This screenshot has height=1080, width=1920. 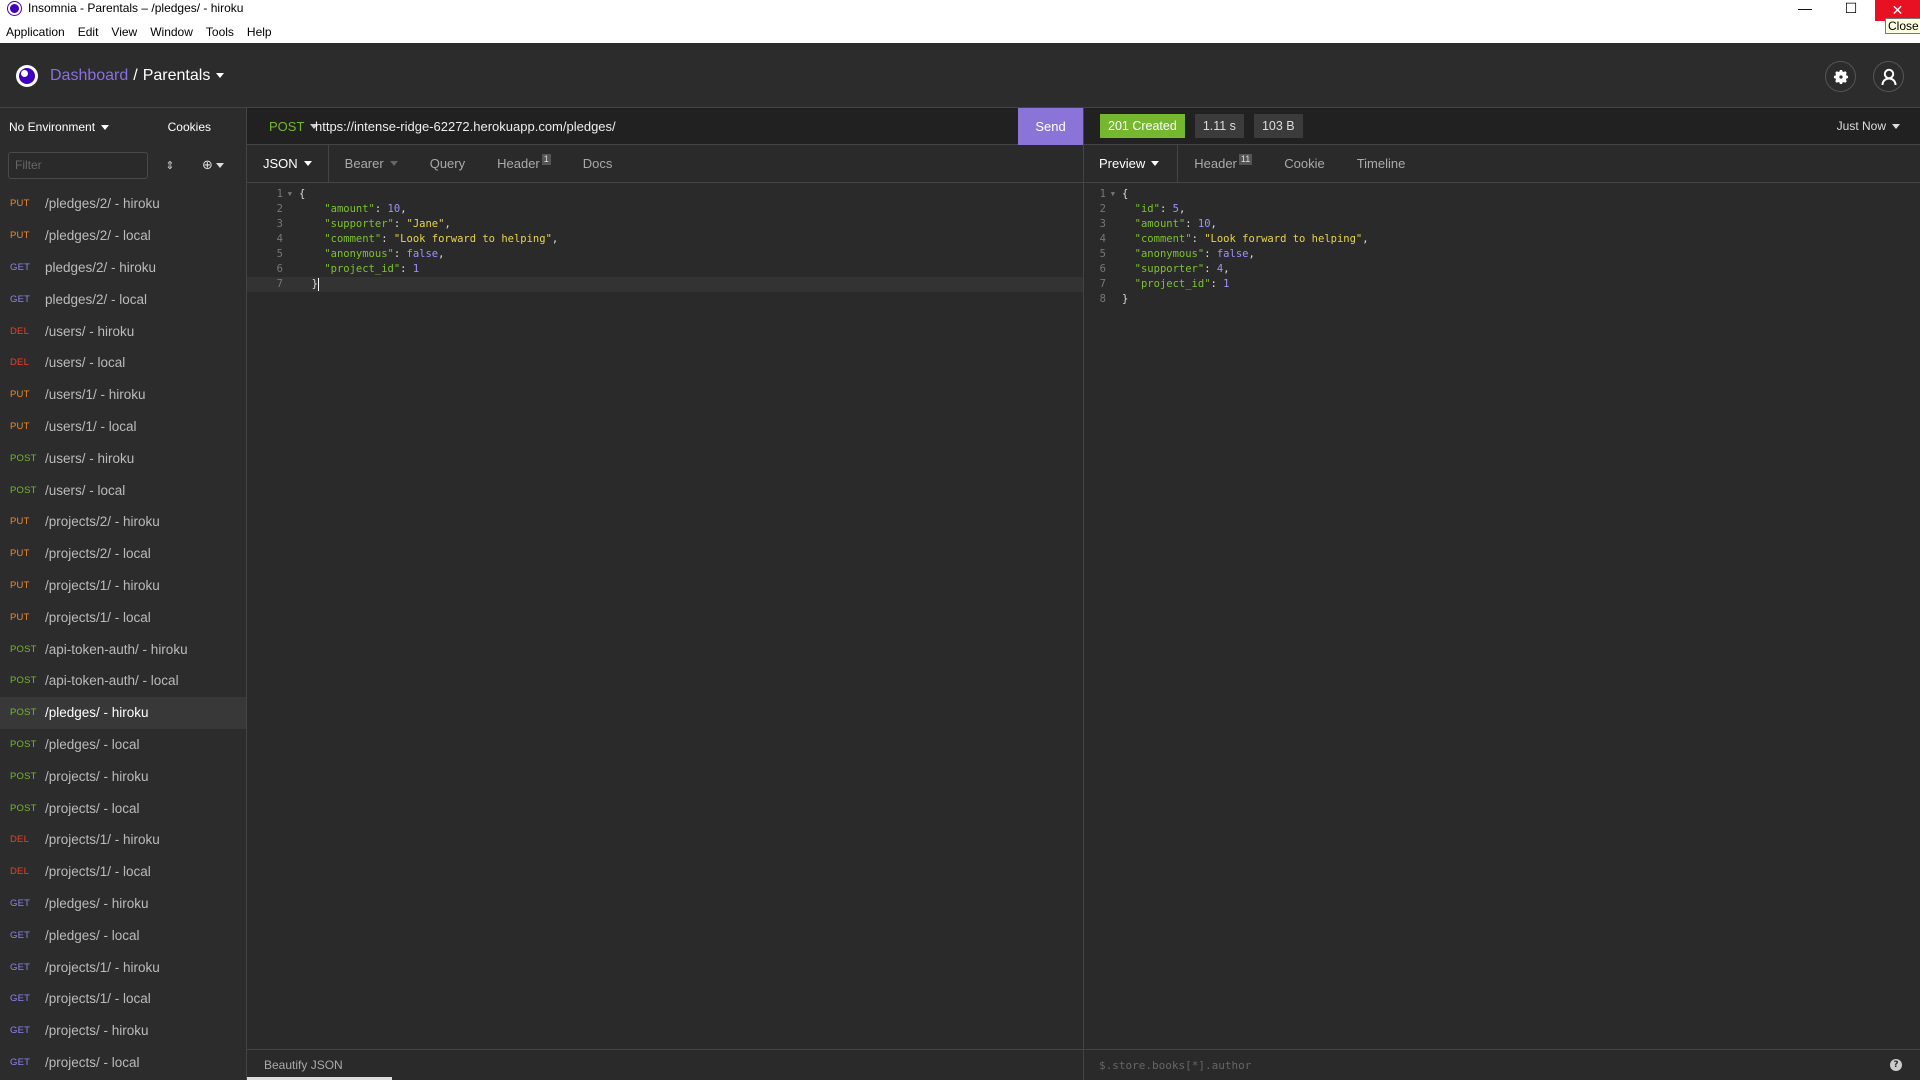 I want to click on menu-view: View, so click(x=124, y=32).